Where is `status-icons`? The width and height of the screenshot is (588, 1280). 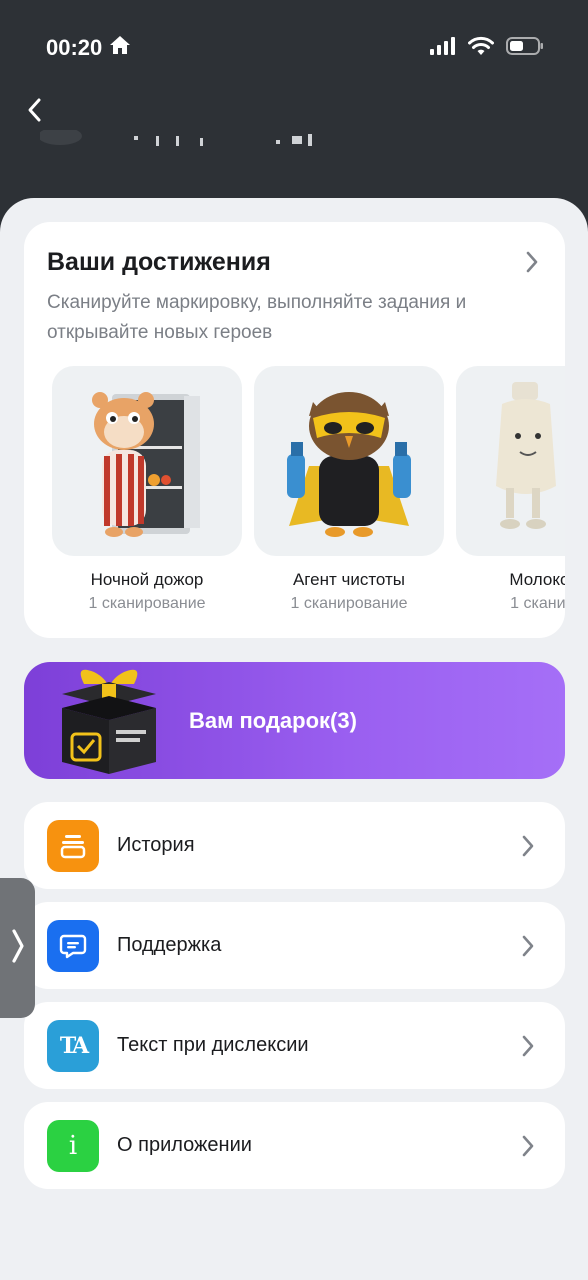
status-icons is located at coordinates (487, 48).